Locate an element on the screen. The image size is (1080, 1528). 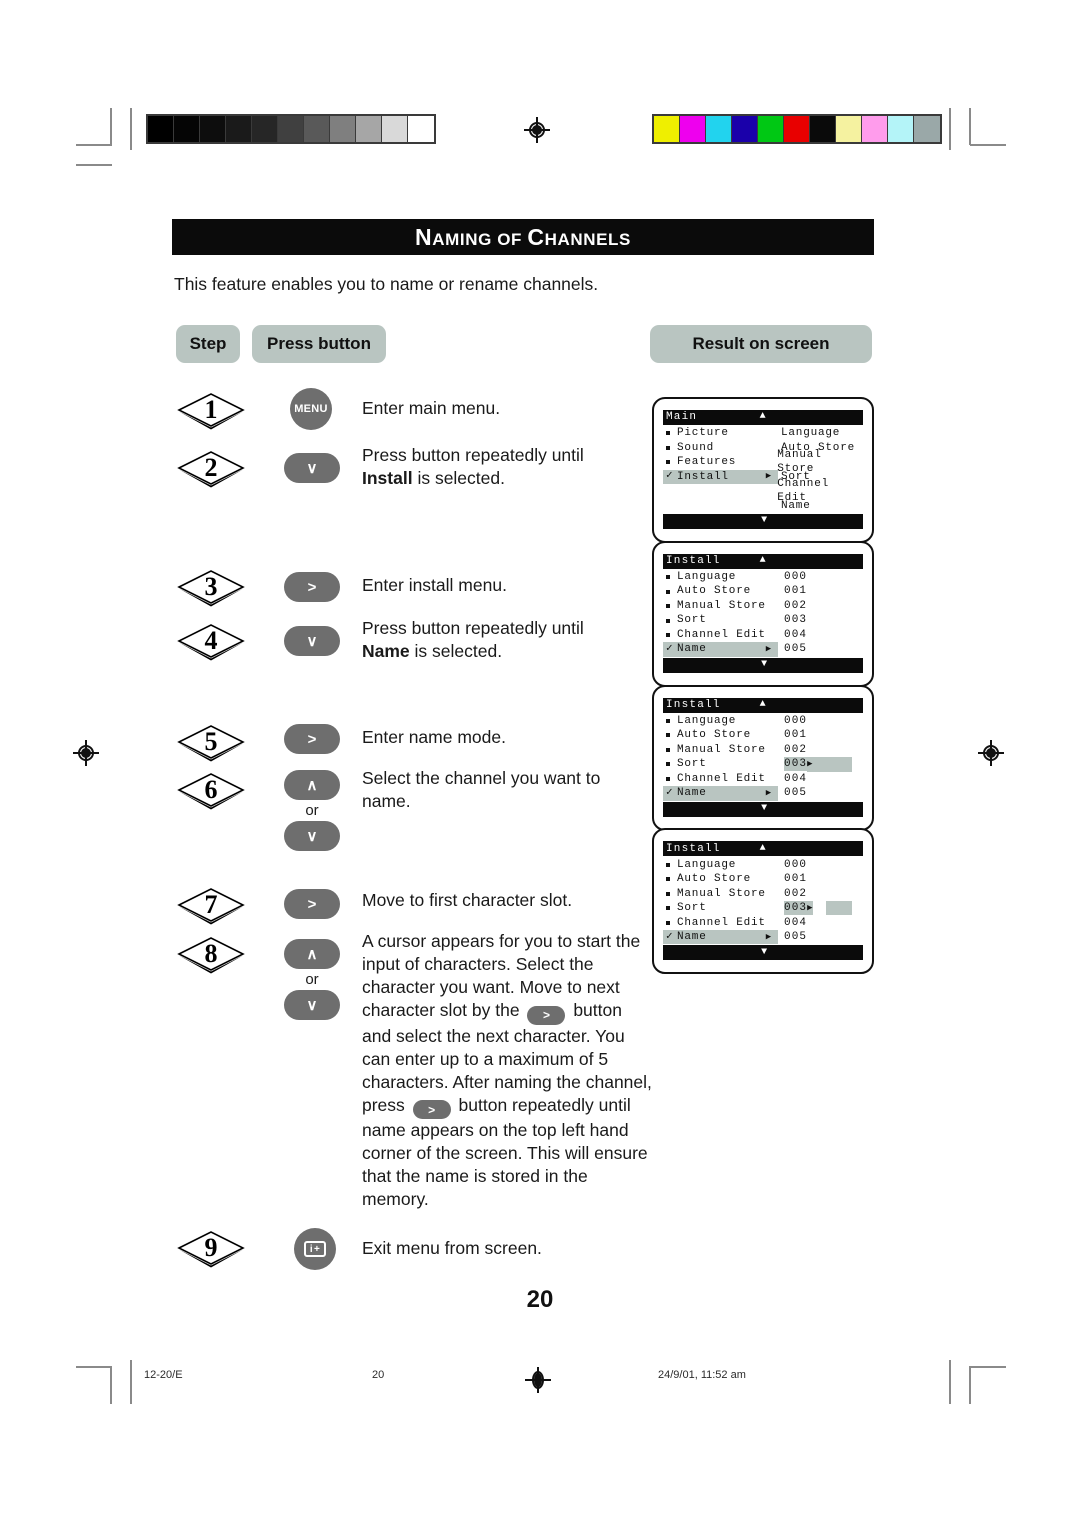
osd-value-cell: 003 is located at coordinates (792, 620).